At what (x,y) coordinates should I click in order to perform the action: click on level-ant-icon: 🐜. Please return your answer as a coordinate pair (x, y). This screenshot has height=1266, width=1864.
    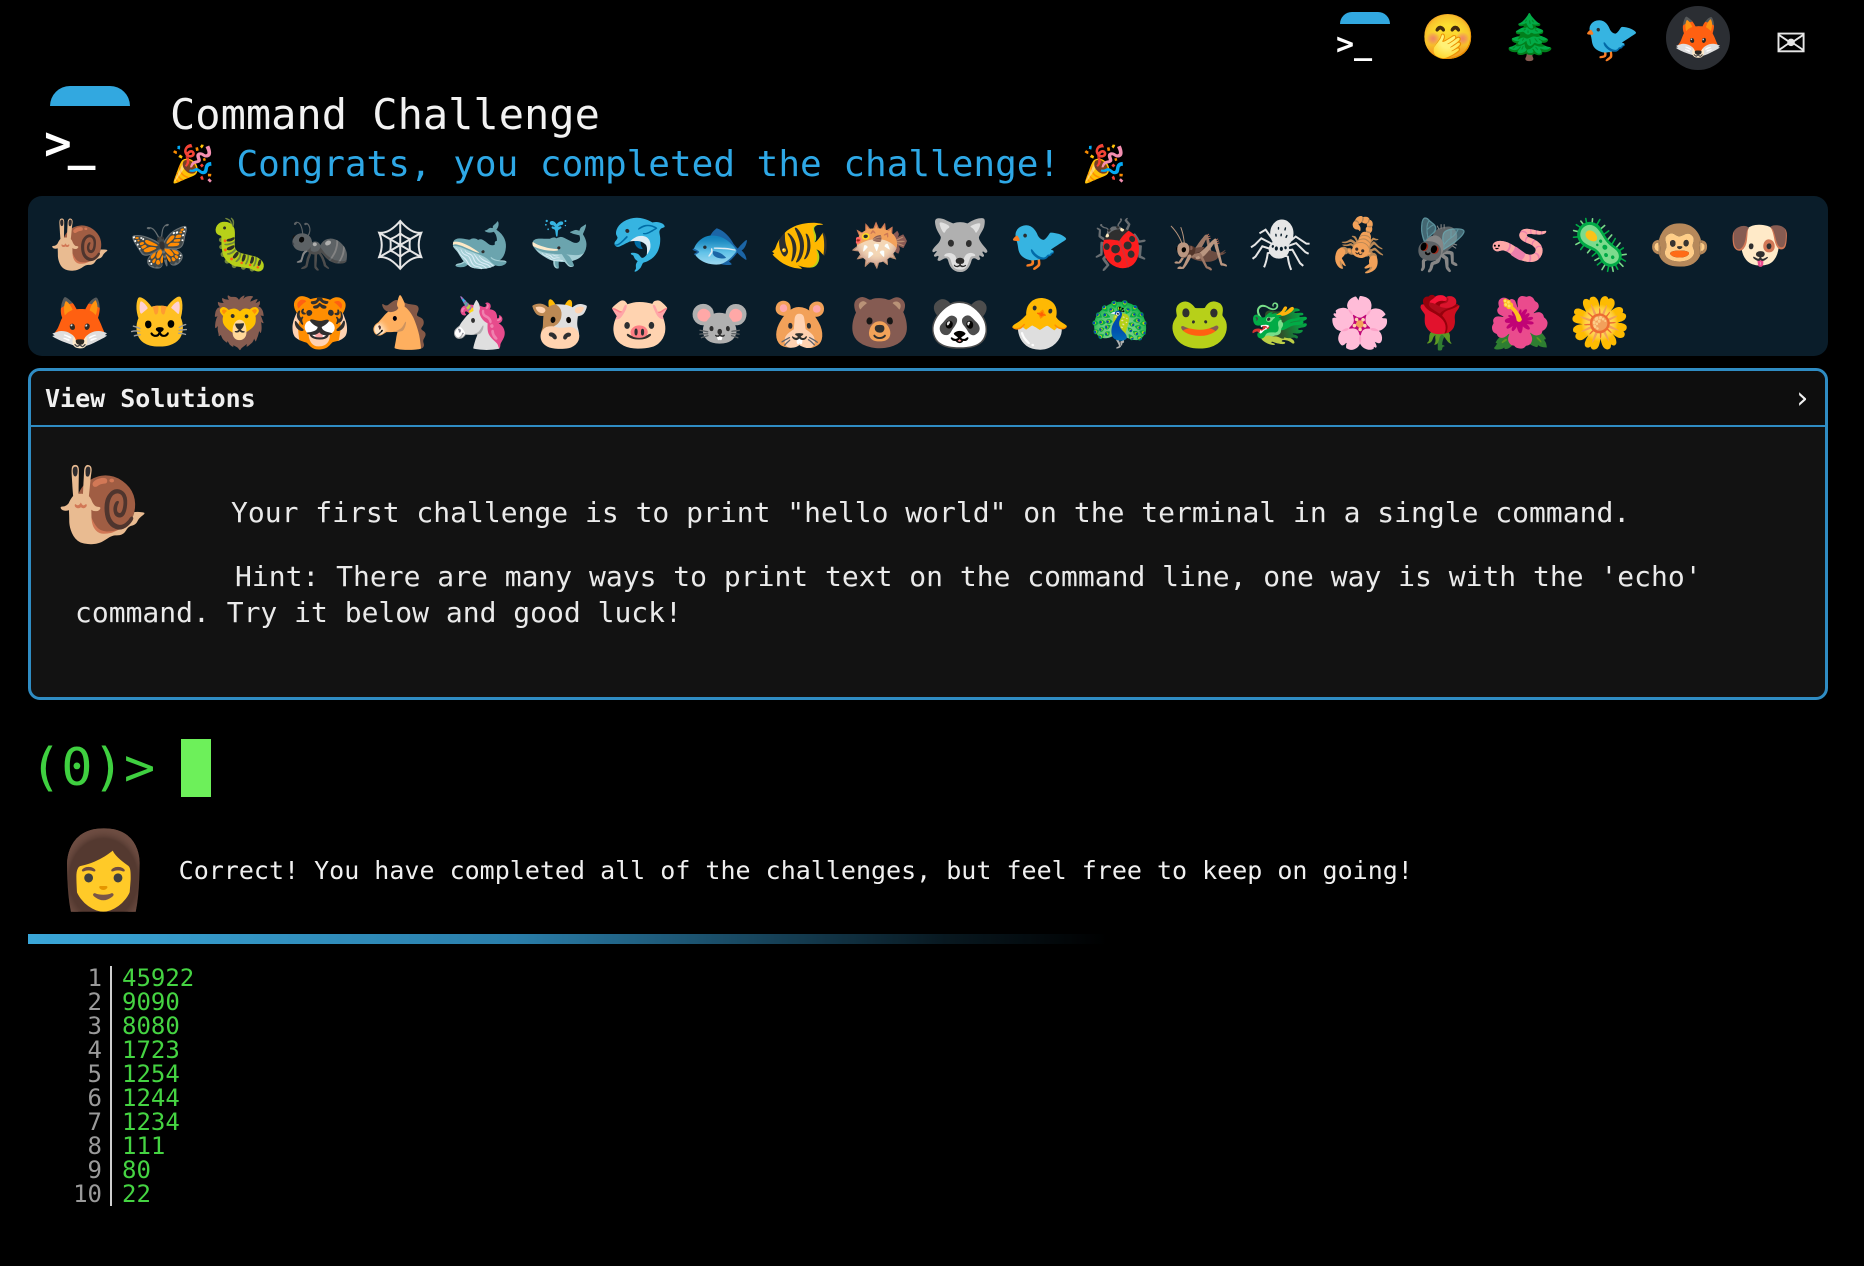
    Looking at the image, I should click on (320, 245).